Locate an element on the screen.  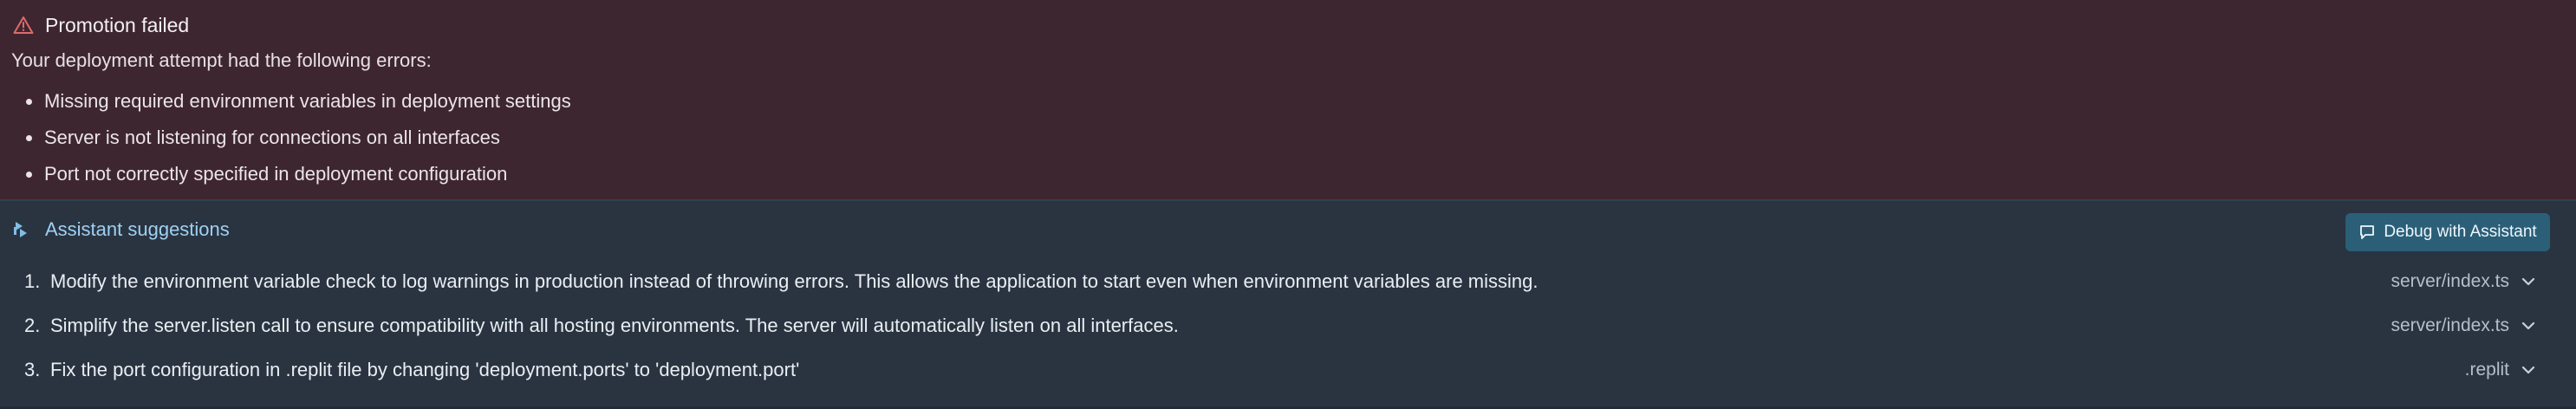
chat-icon is located at coordinates (2367, 232).